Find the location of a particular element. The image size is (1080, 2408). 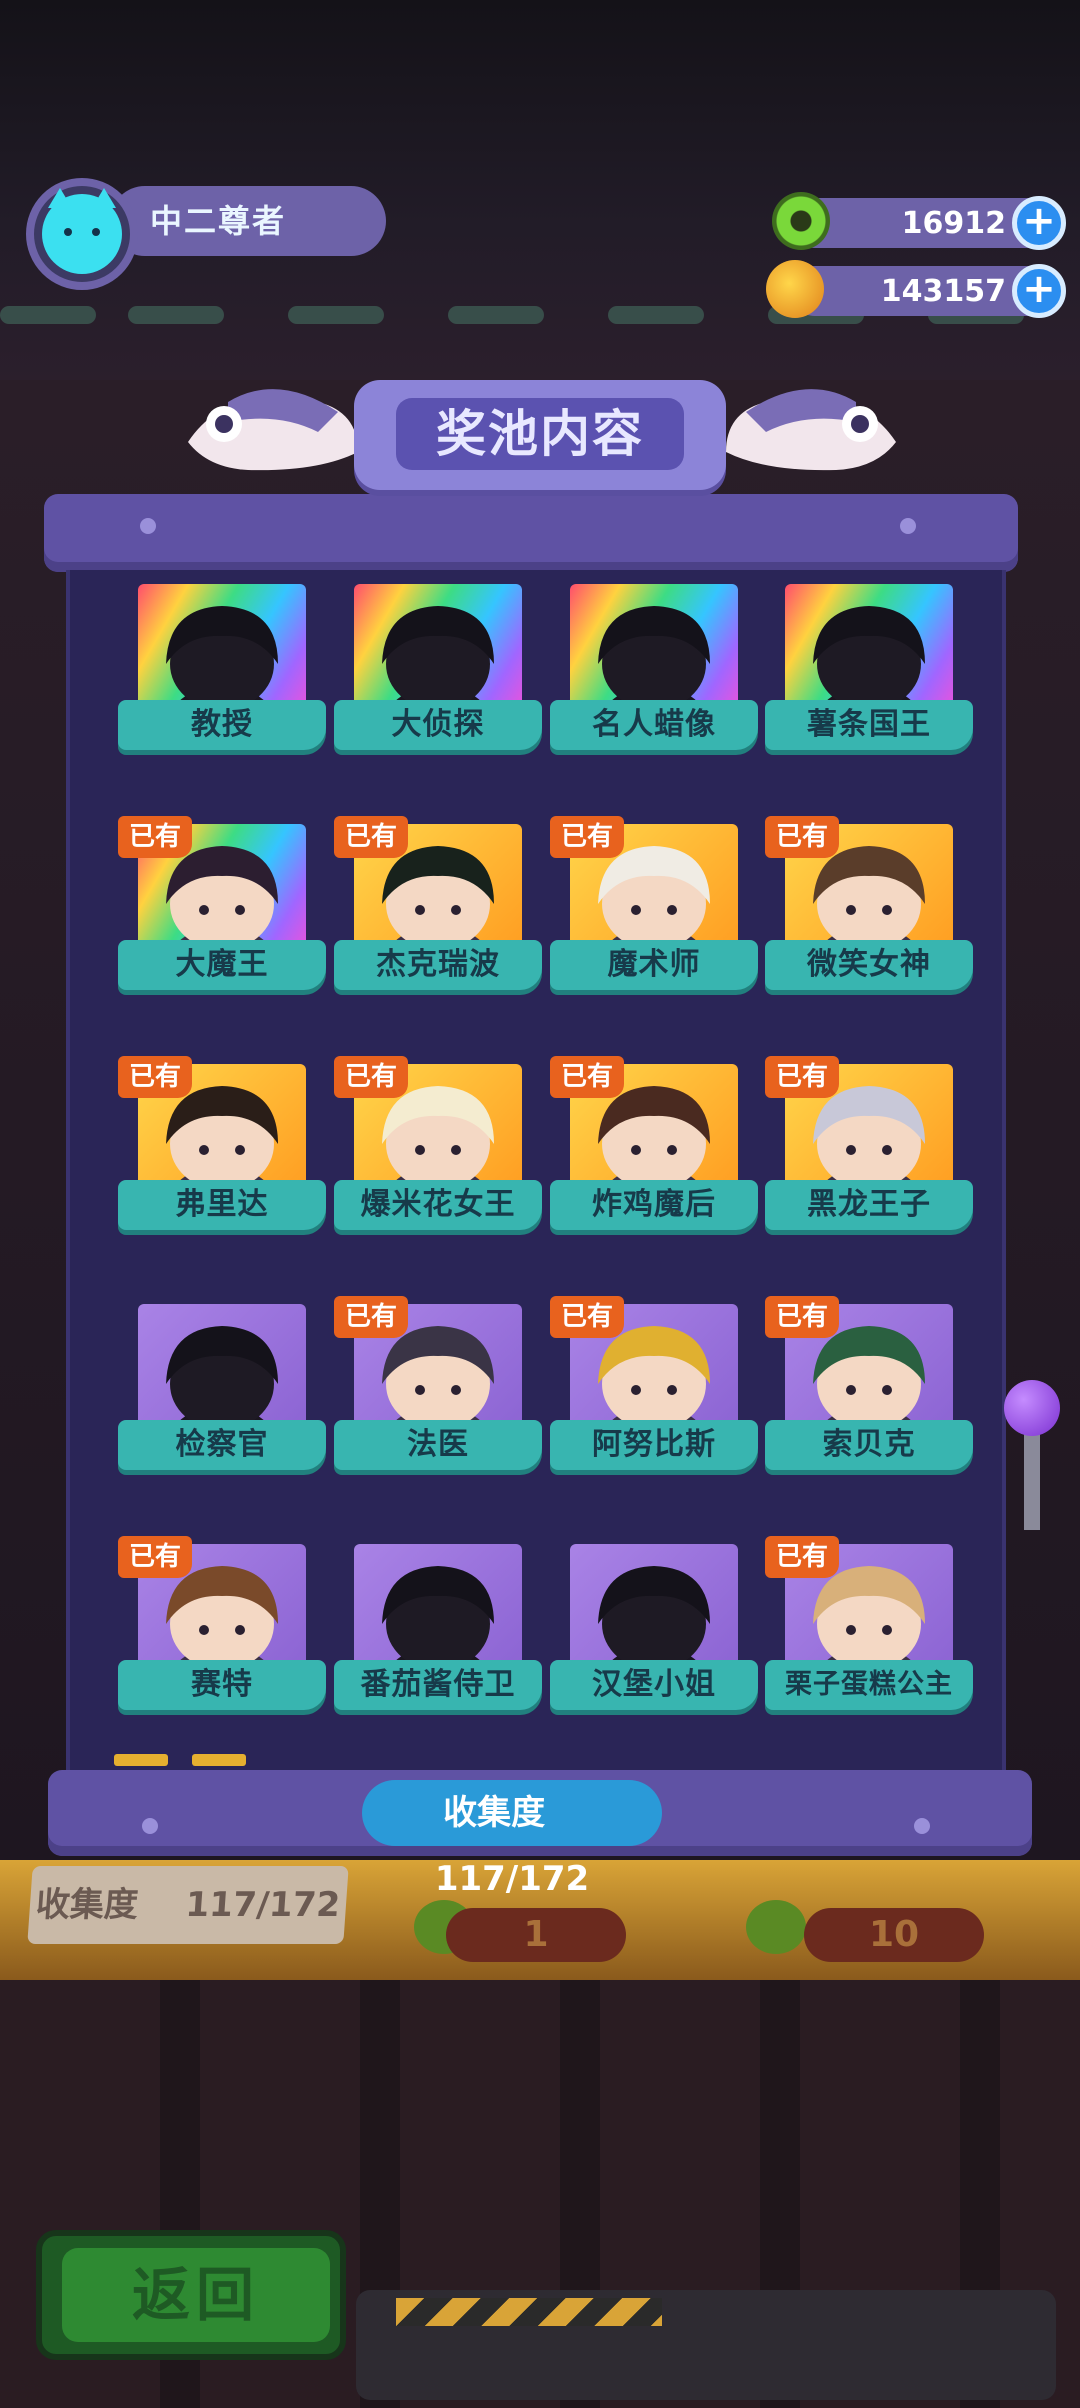

panel-header is located at coordinates (531, 533).